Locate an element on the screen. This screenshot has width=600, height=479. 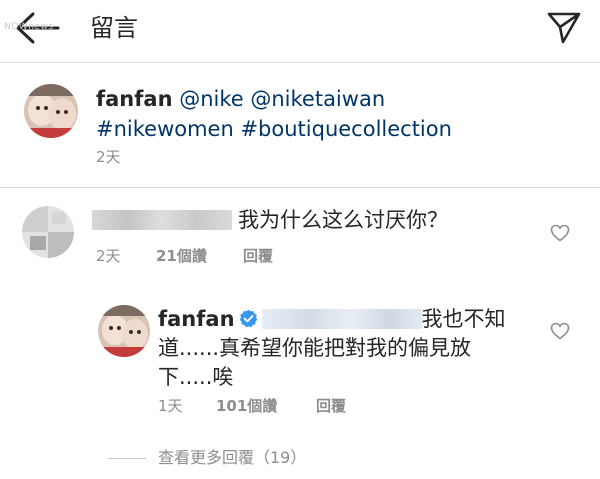
caption-username: fanfan is located at coordinates (134, 99).